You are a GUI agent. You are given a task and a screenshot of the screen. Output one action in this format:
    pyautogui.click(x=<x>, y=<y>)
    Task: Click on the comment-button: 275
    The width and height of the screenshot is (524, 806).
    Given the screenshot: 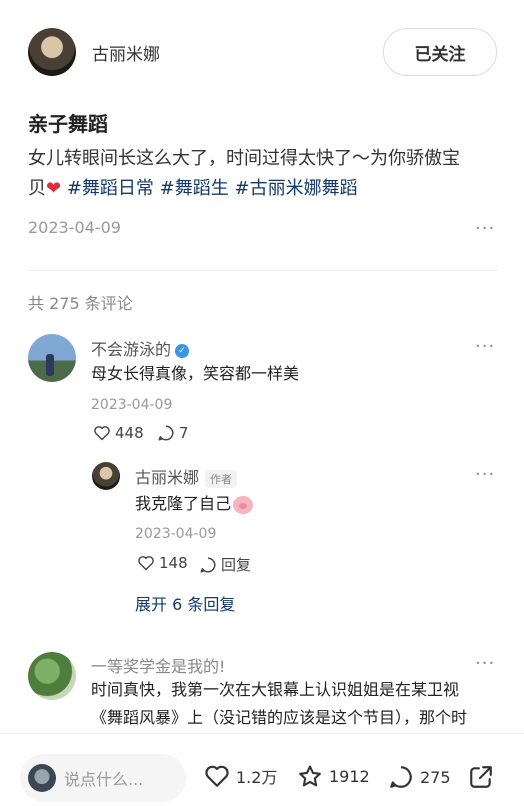 What is the action you would take?
    pyautogui.click(x=419, y=777)
    